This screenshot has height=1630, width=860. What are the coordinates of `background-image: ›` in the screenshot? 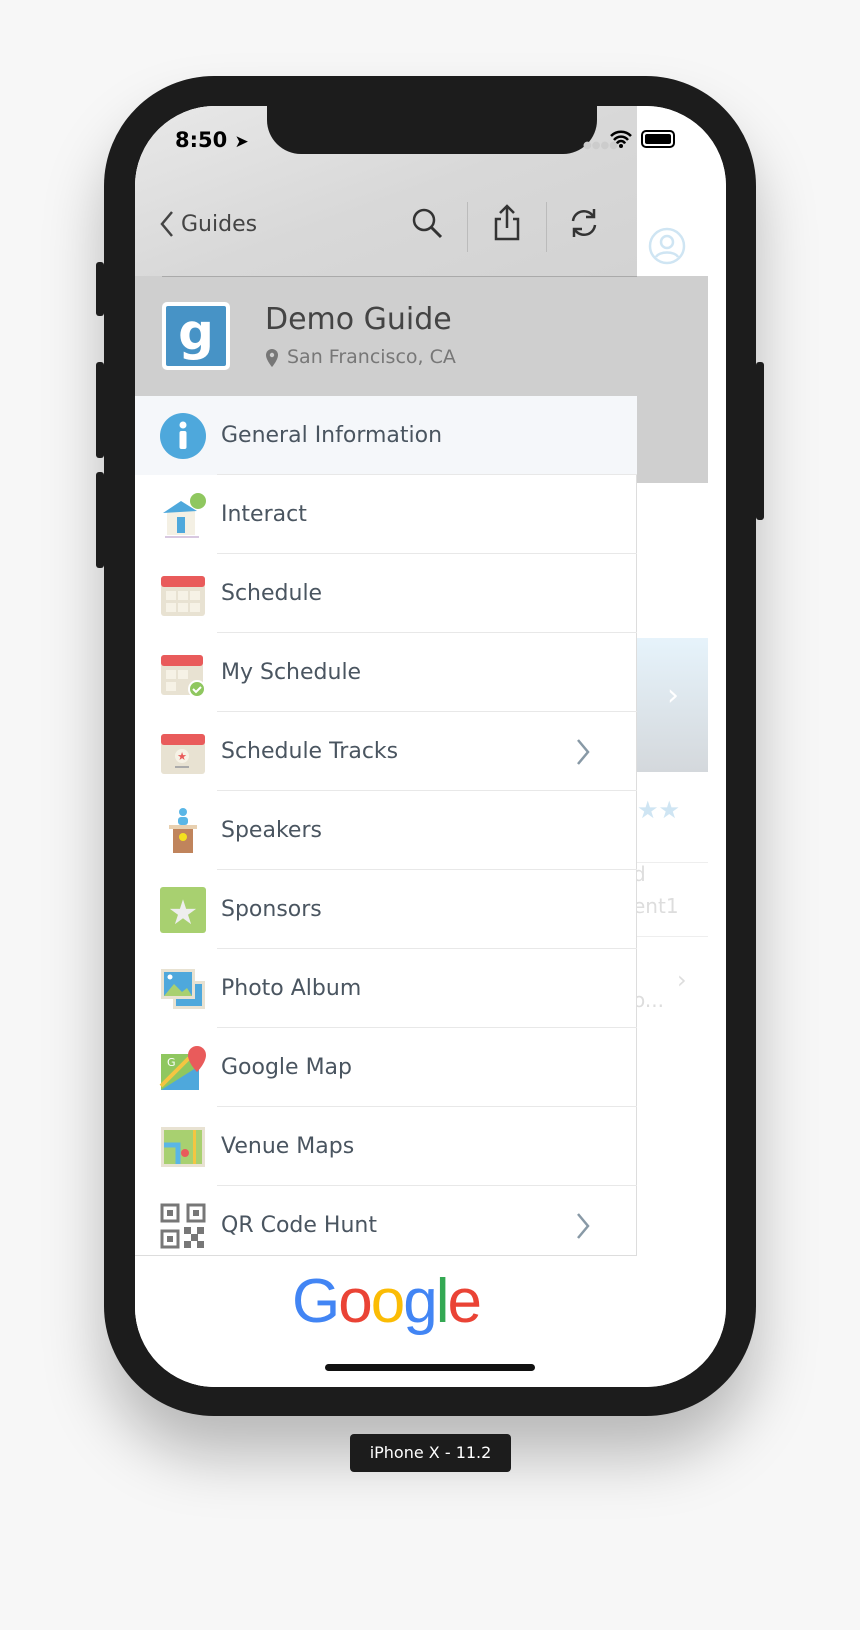 It's located at (672, 705).